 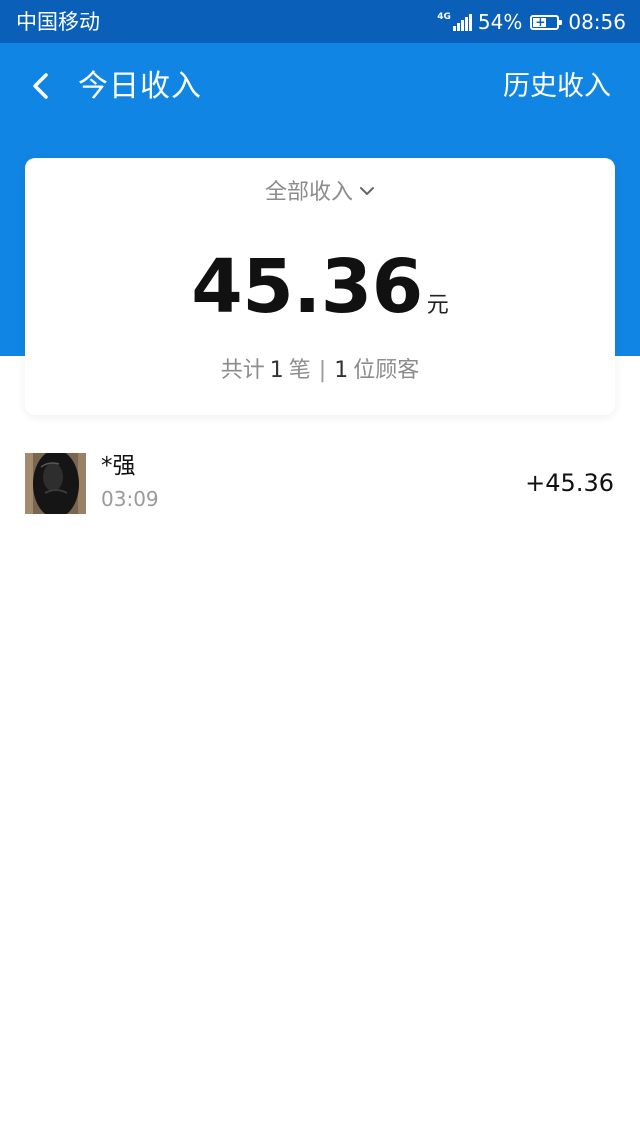 I want to click on income-filter-dropdown: 全部收入, so click(x=320, y=193).